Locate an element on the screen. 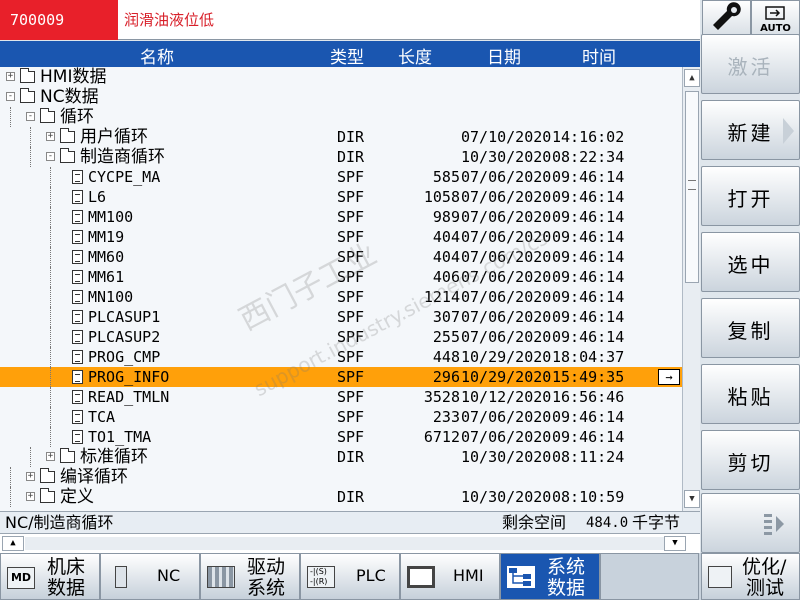 The height and width of the screenshot is (600, 800). horizontal-scrollbar: ▲ ▼ is located at coordinates (350, 543).